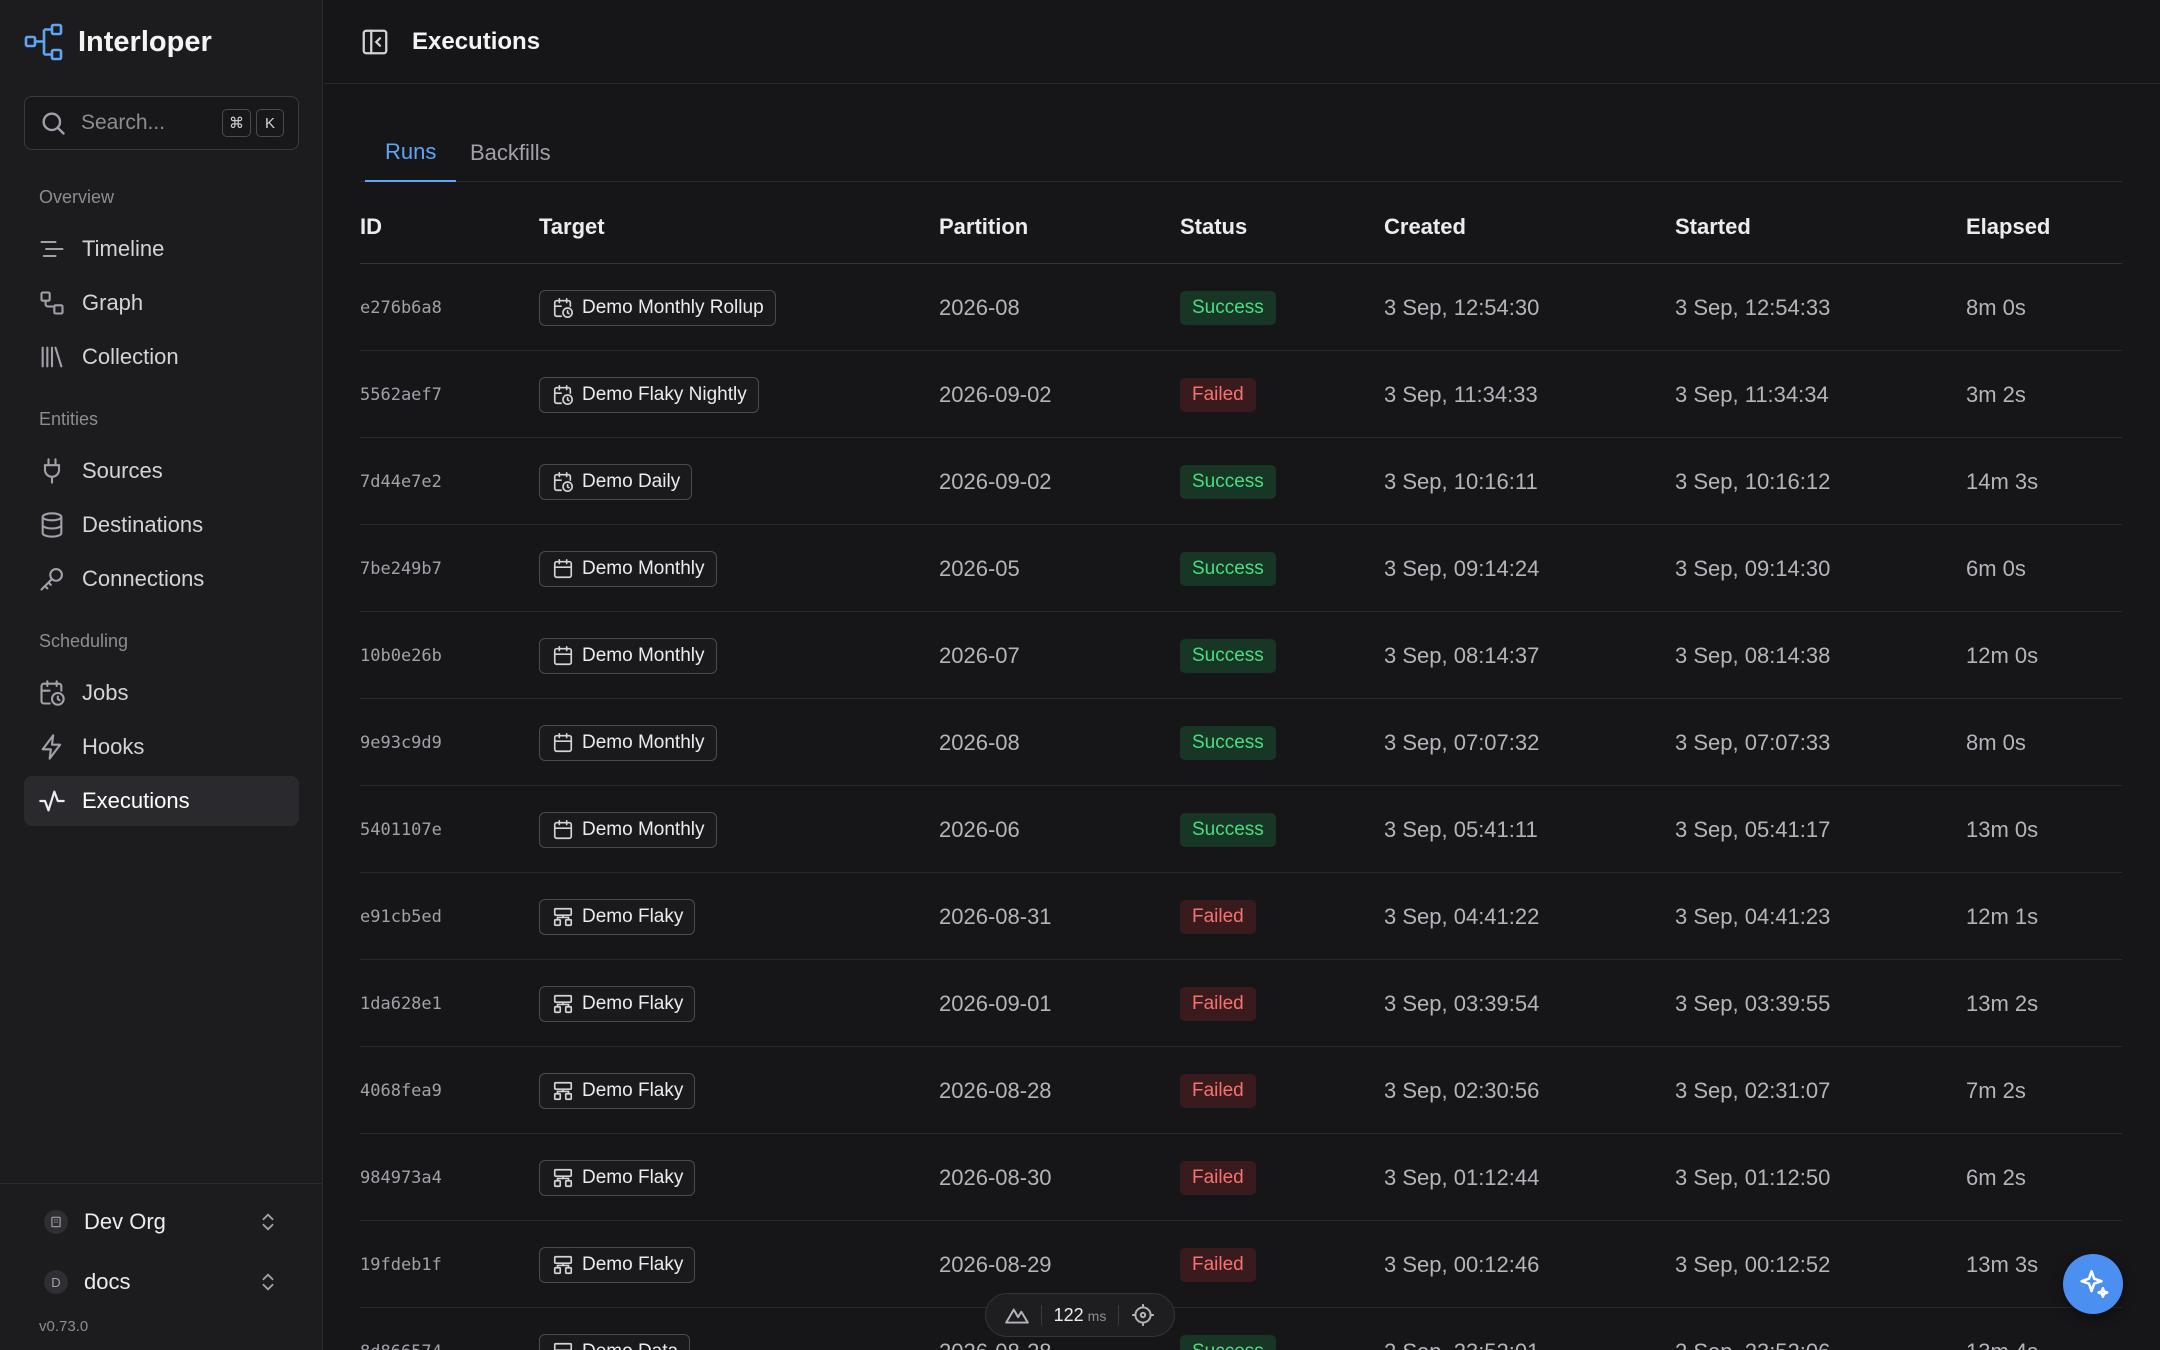 This screenshot has height=1350, width=2160. Describe the element at coordinates (2093, 1284) in the screenshot. I see `ai-assistant-button` at that location.